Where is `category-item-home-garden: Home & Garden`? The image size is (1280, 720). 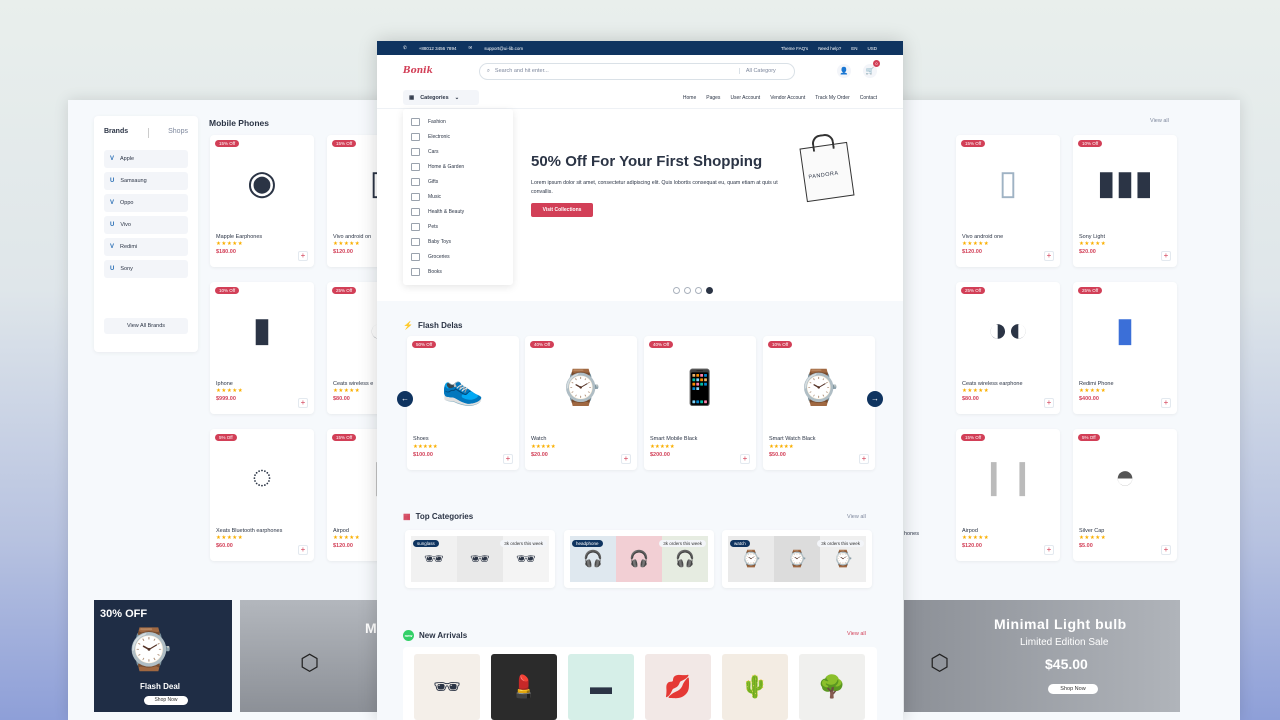 category-item-home-garden: Home & Garden is located at coordinates (458, 166).